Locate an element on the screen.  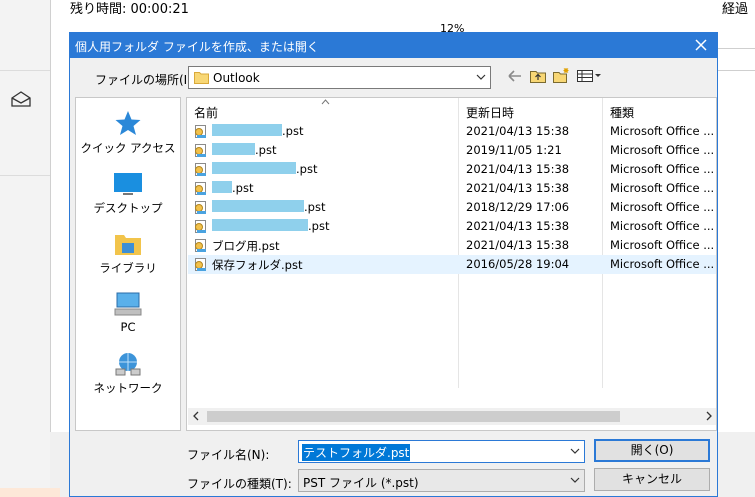
star-icon is located at coordinates (128, 123).